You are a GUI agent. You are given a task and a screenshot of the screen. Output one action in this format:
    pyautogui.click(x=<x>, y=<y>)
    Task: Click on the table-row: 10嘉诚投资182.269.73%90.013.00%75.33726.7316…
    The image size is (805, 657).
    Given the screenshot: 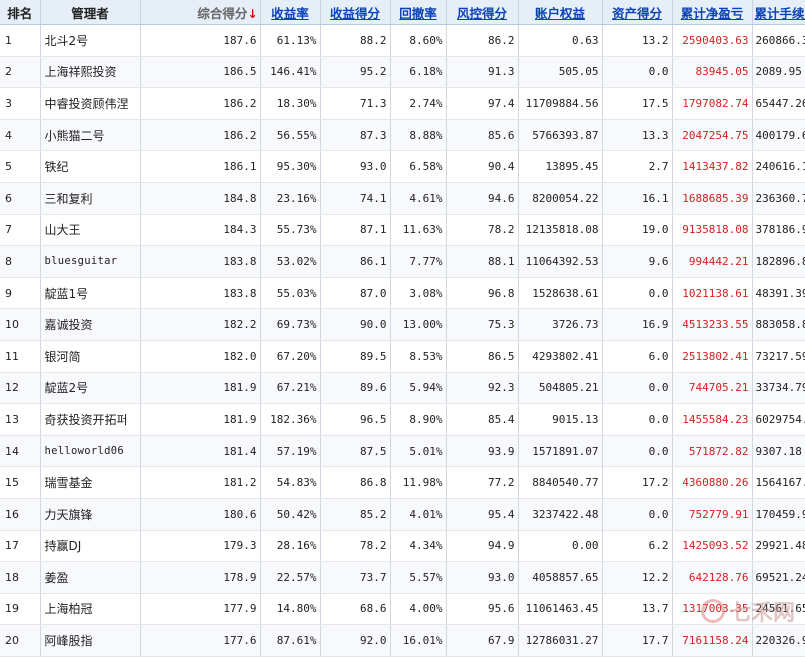 What is the action you would take?
    pyautogui.click(x=402, y=325)
    